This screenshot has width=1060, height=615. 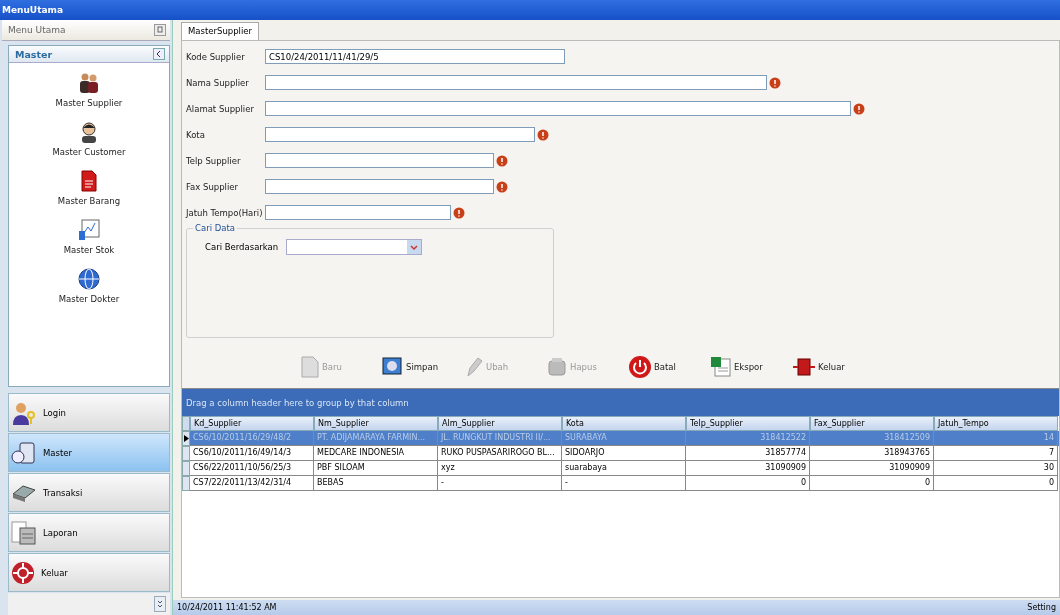 What do you see at coordinates (721, 367) in the screenshot?
I see `spreadsheet-icon` at bounding box center [721, 367].